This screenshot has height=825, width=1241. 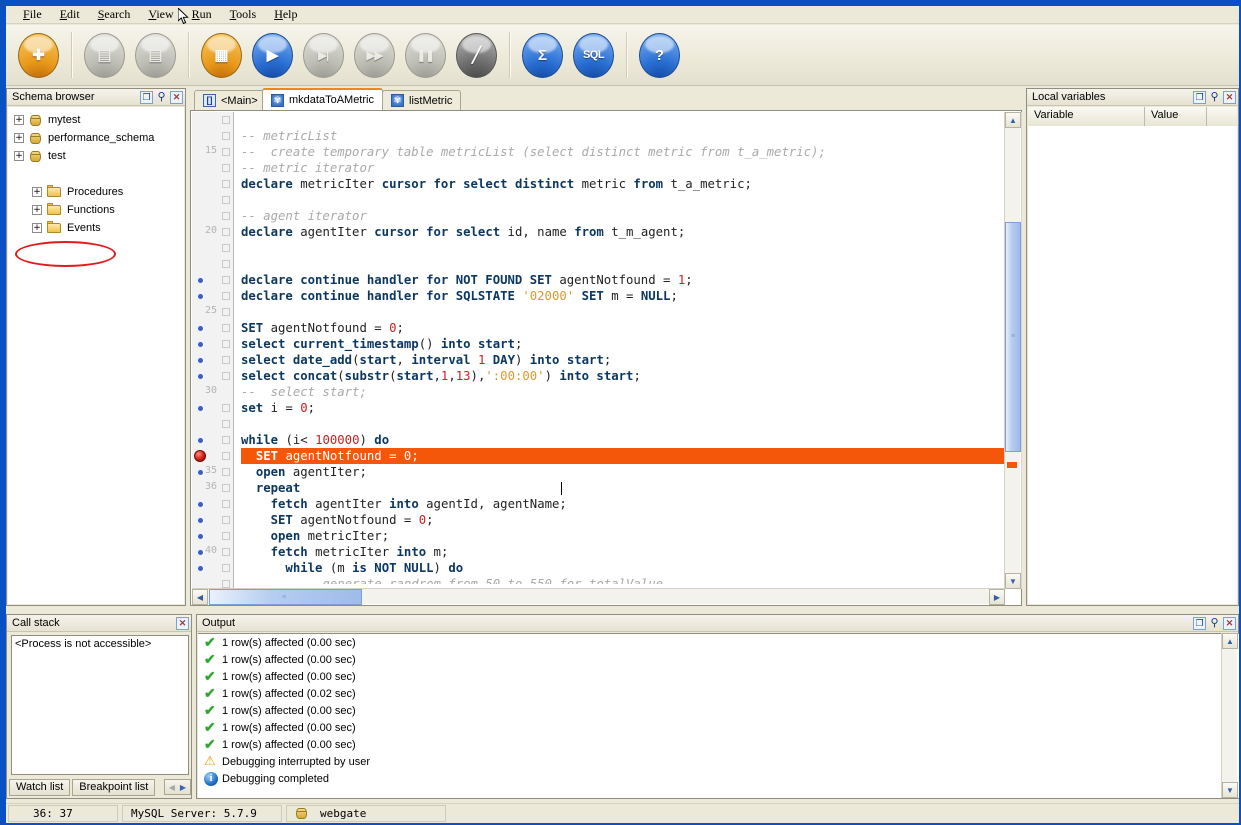 What do you see at coordinates (183, 787) in the screenshot?
I see `tab-nav-next-icon: ▶` at bounding box center [183, 787].